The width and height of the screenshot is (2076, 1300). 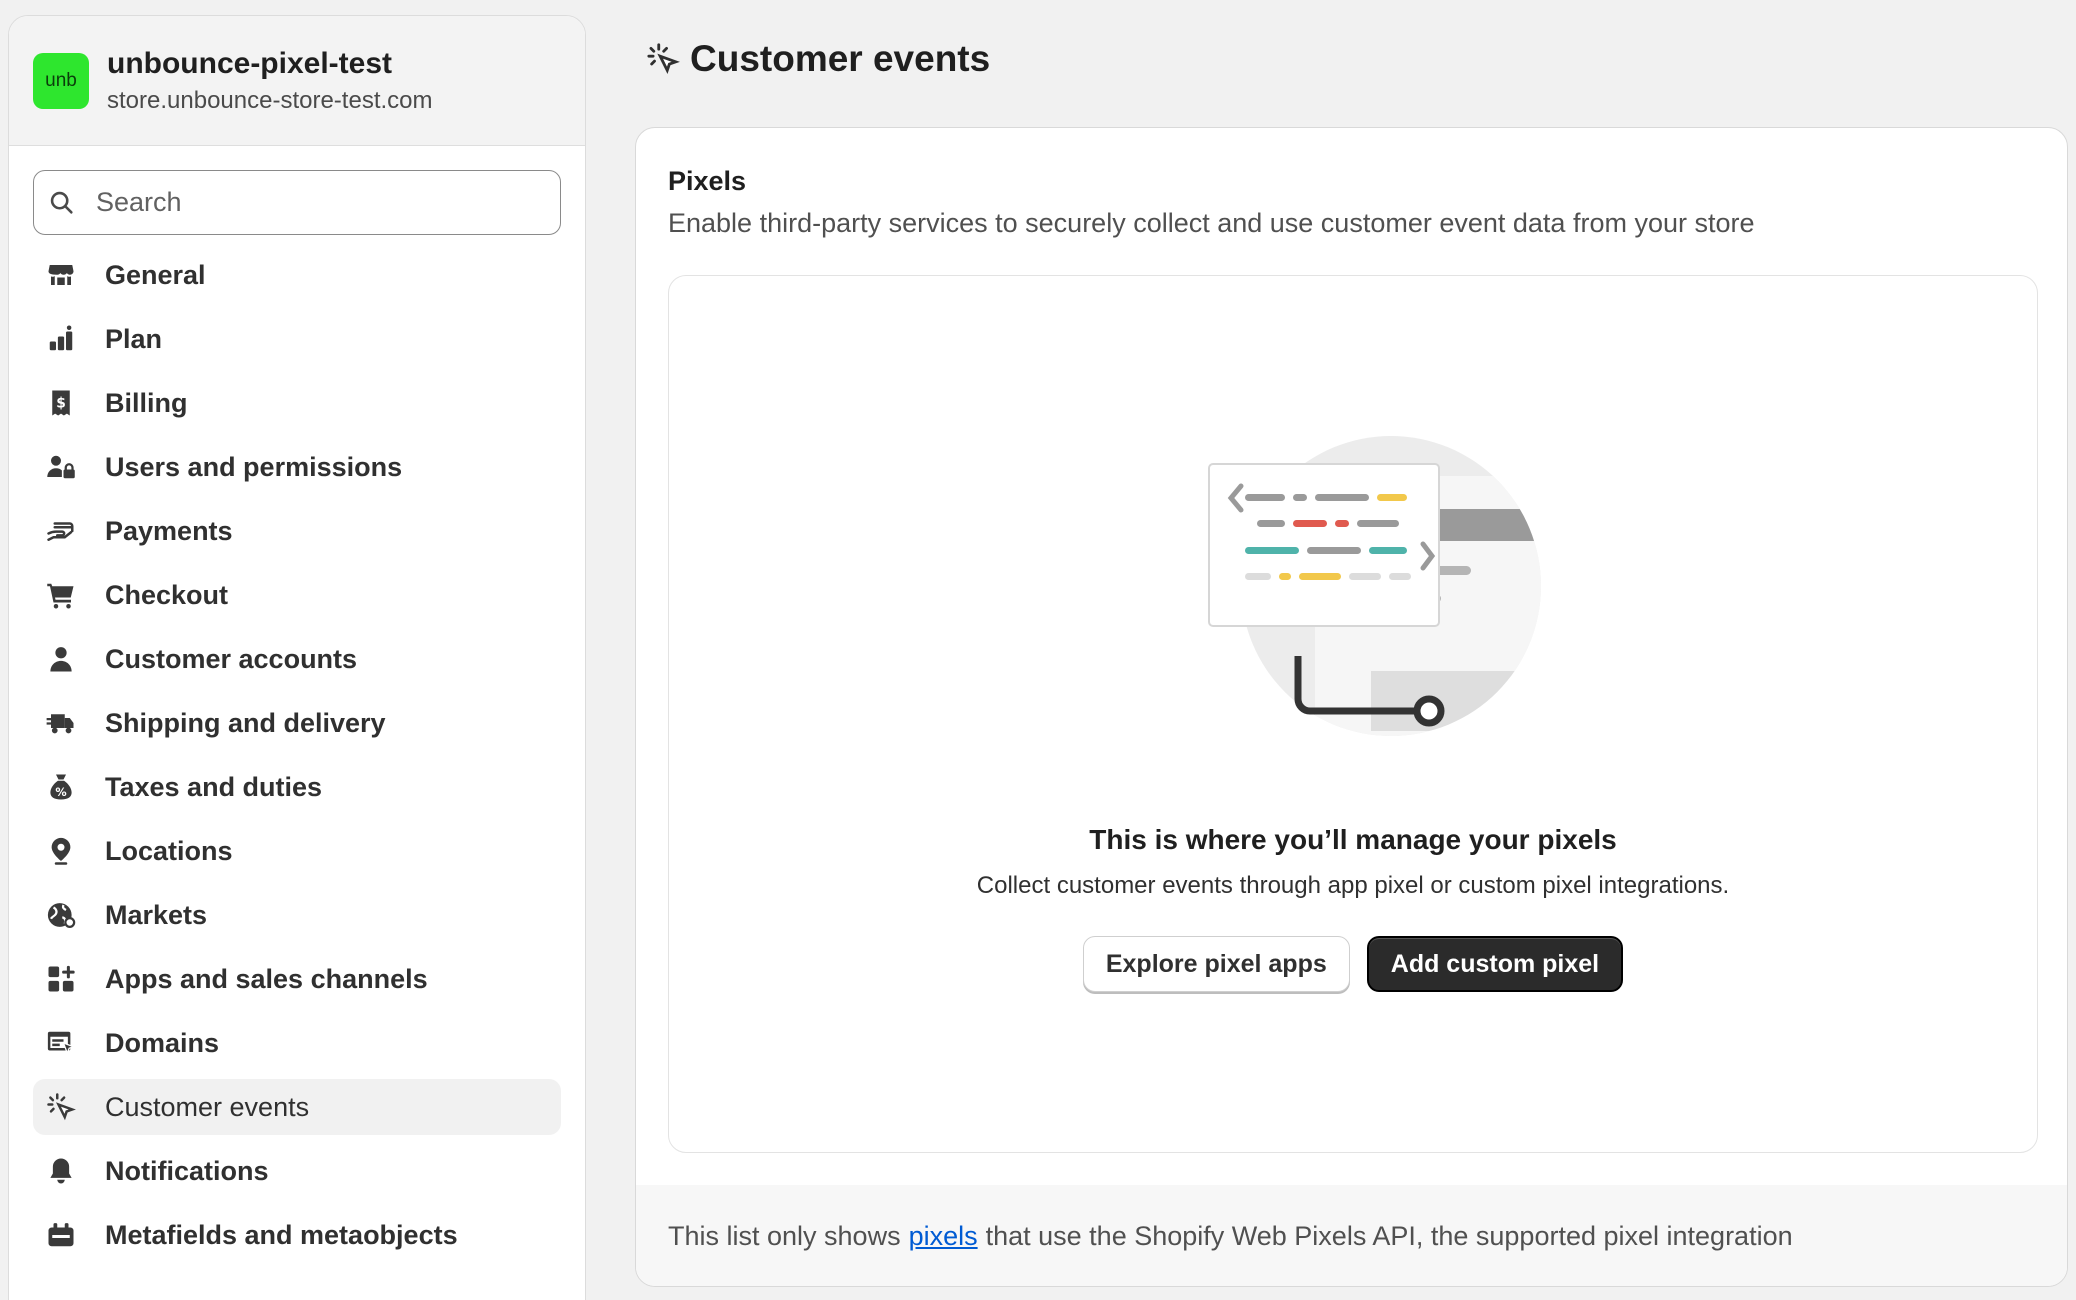 I want to click on store-icon, so click(x=61, y=275).